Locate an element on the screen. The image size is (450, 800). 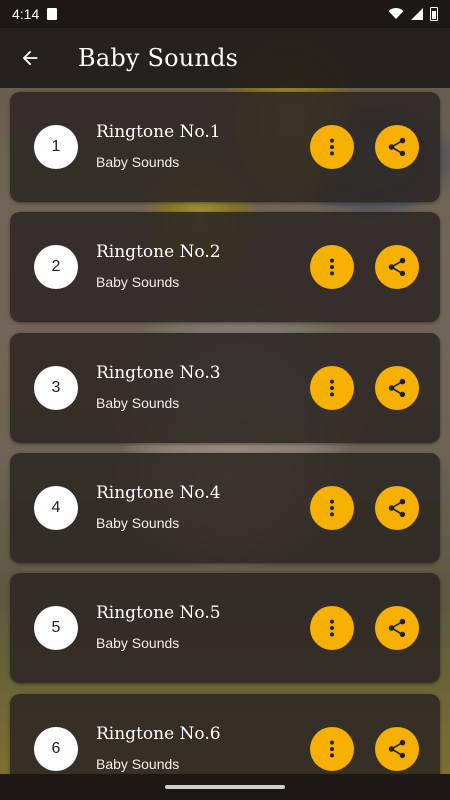
ringtone-item: 2 Ringtone No.2 Baby Sounds is located at coordinates (225, 267).